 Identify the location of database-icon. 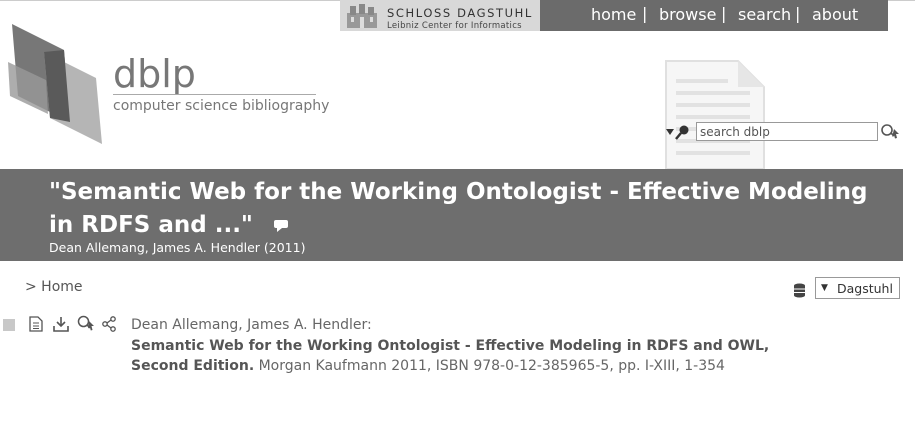
(799, 290).